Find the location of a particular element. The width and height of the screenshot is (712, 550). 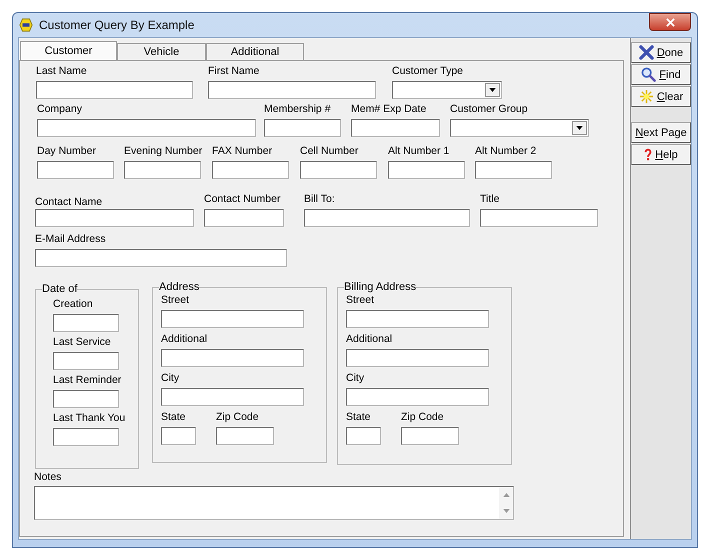

action-button: Find is located at coordinates (661, 74).